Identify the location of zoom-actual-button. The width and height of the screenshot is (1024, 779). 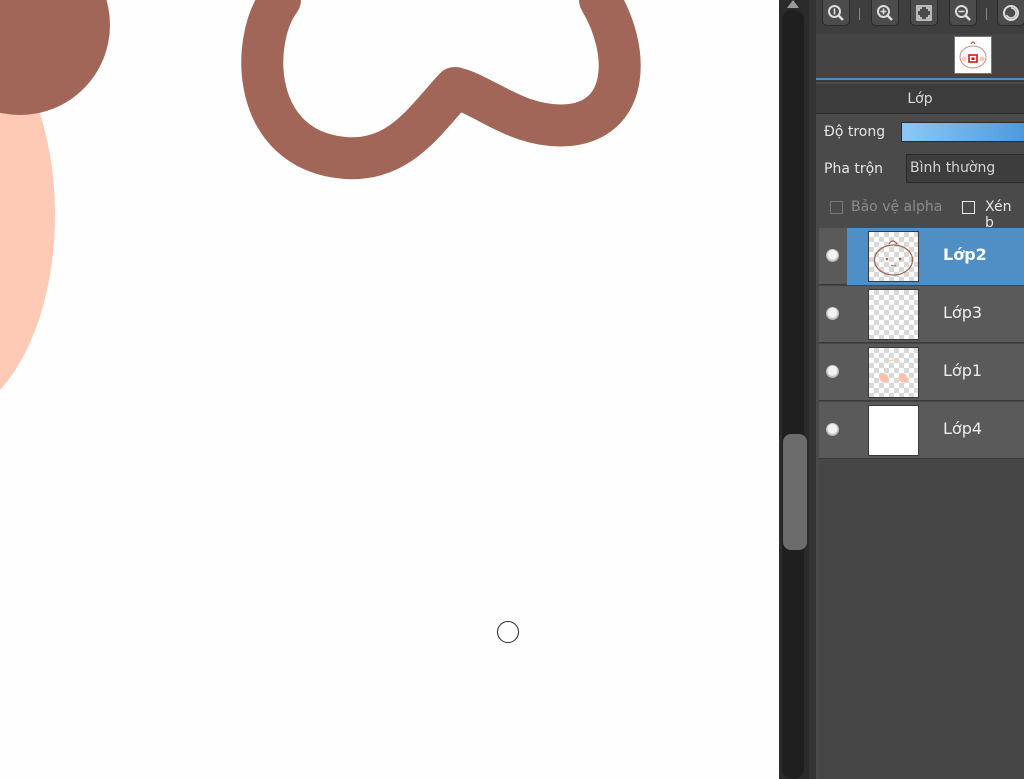
(836, 13).